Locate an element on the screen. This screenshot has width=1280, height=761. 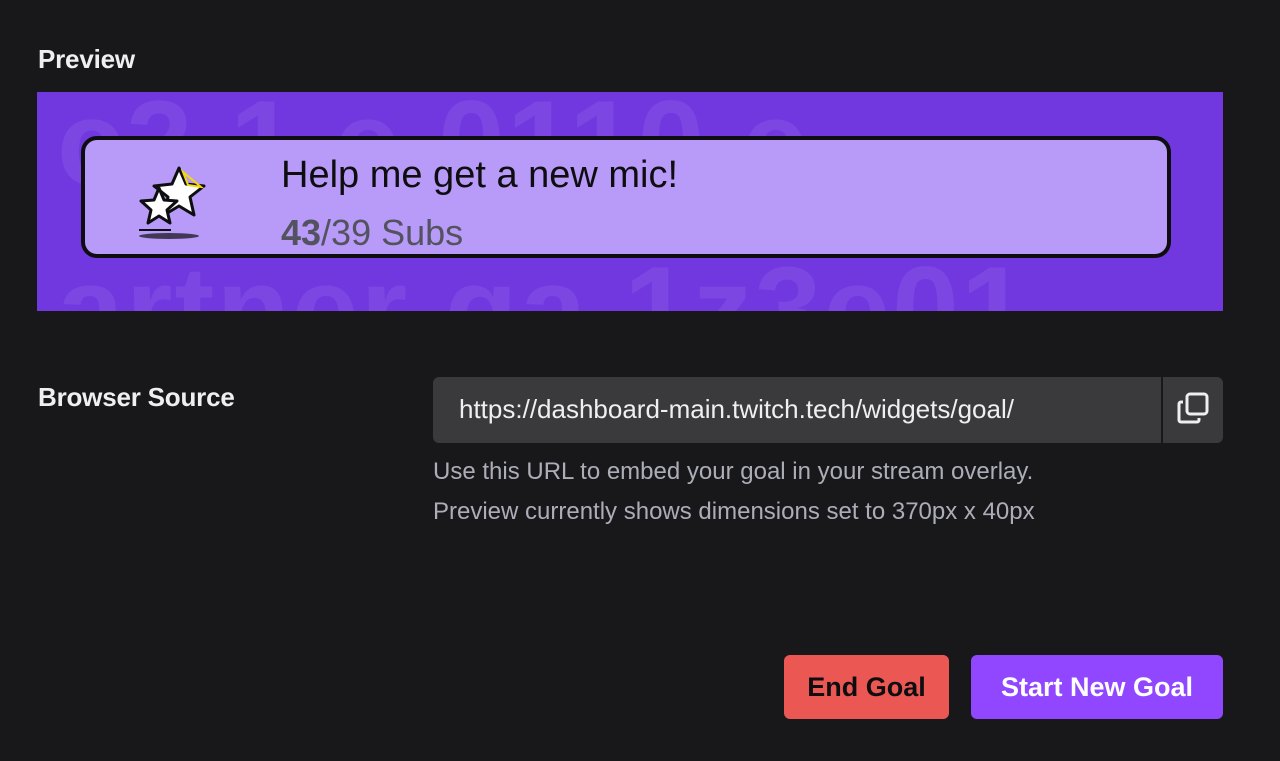
copy-icon is located at coordinates (1193, 410).